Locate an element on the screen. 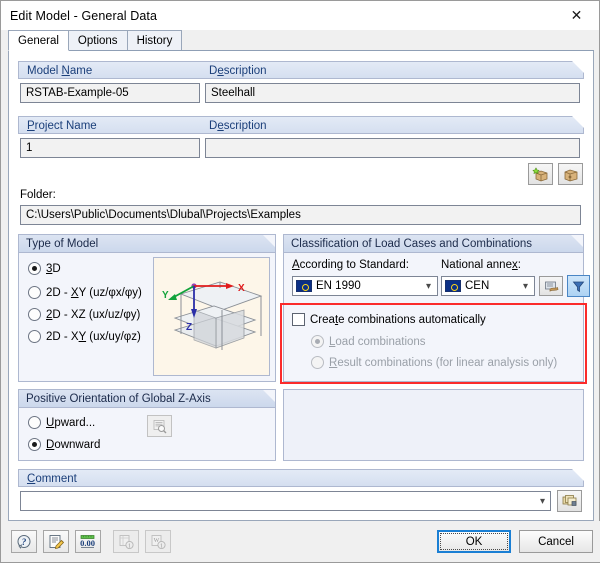 The width and height of the screenshot is (600, 563). tab-history: History is located at coordinates (154, 40).